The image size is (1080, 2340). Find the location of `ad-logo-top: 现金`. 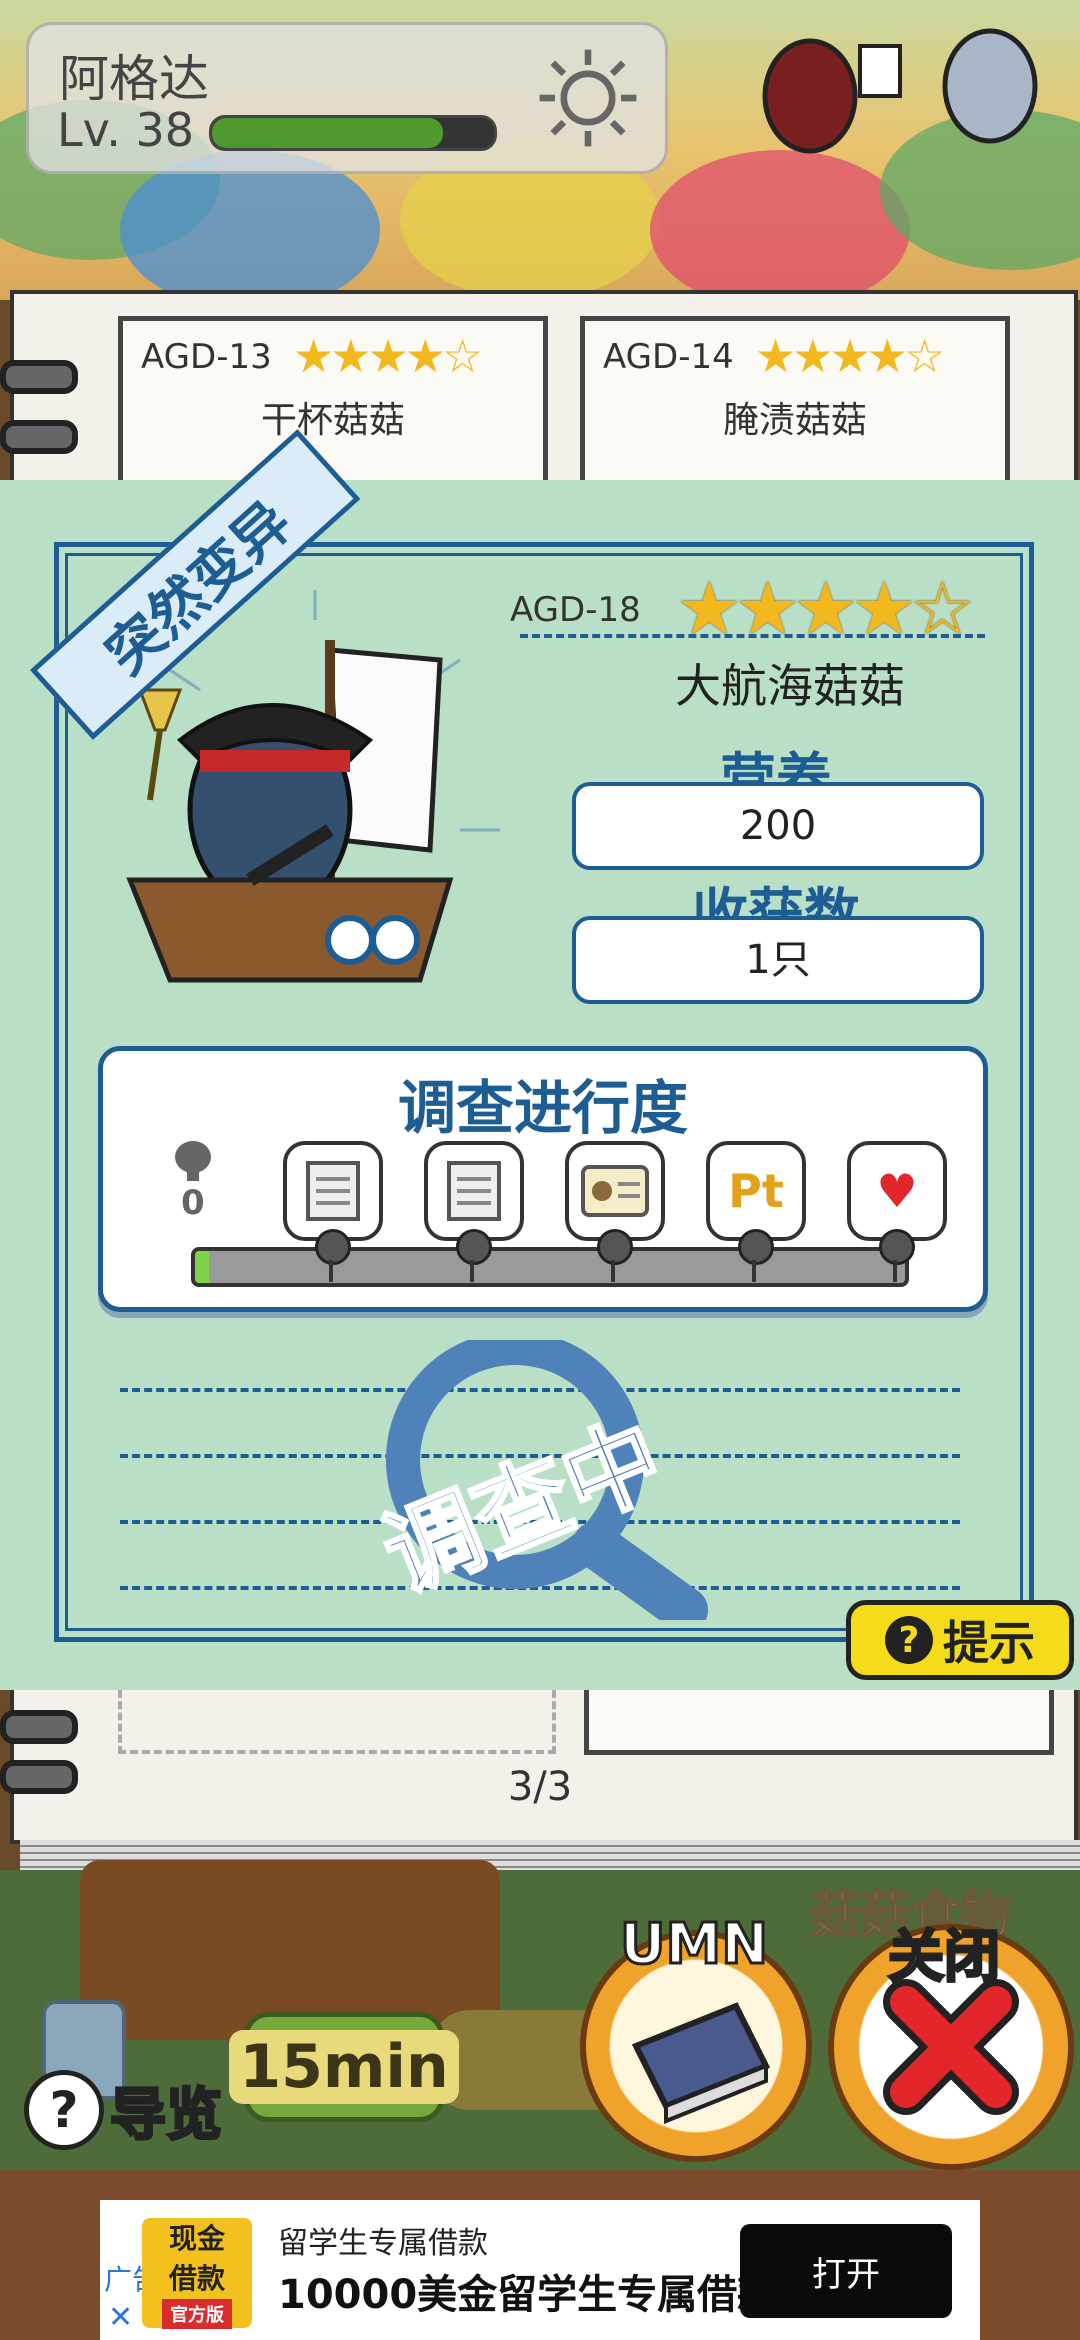

ad-logo-top: 现金 is located at coordinates (196, 2238).